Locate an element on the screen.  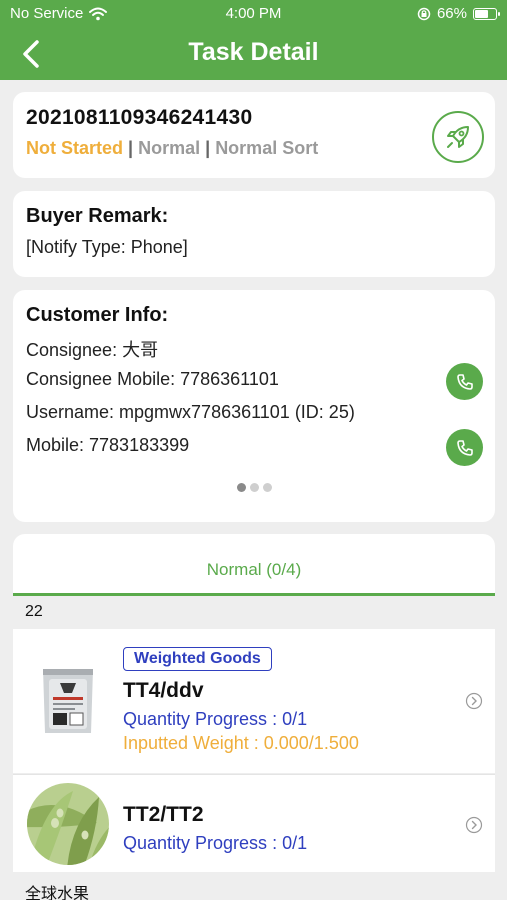
call-mobile-button is located at coordinates (464, 447).